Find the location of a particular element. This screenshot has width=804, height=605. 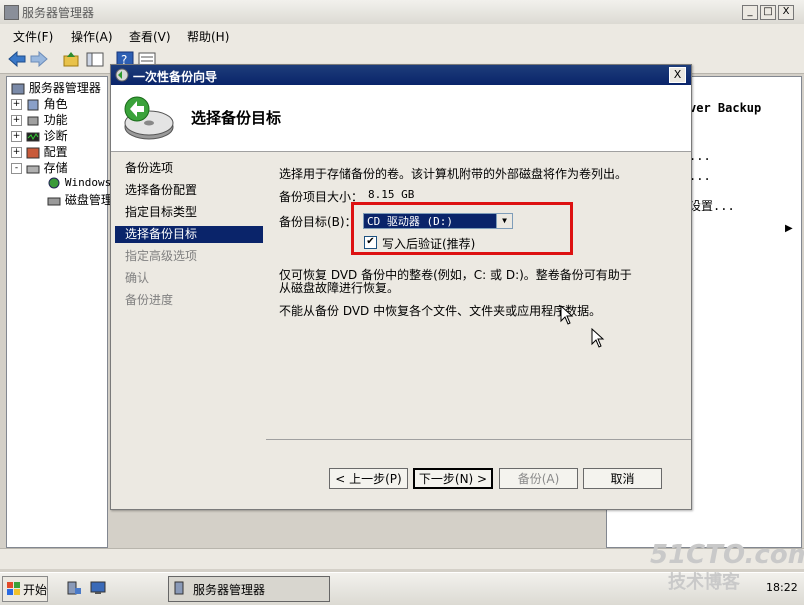

tree-item-label: 诊断 is located at coordinates (55, 136).